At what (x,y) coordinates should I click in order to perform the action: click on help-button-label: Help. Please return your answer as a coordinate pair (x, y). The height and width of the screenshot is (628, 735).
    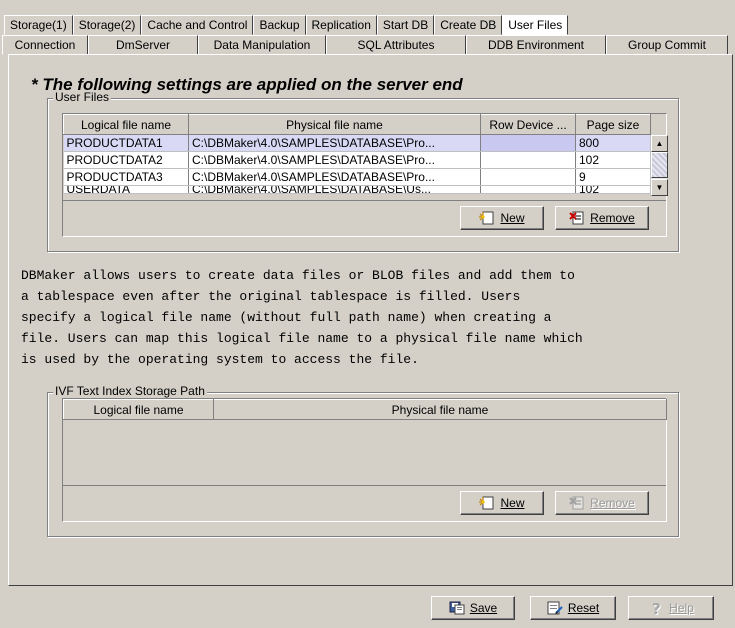
    Looking at the image, I should click on (681, 608).